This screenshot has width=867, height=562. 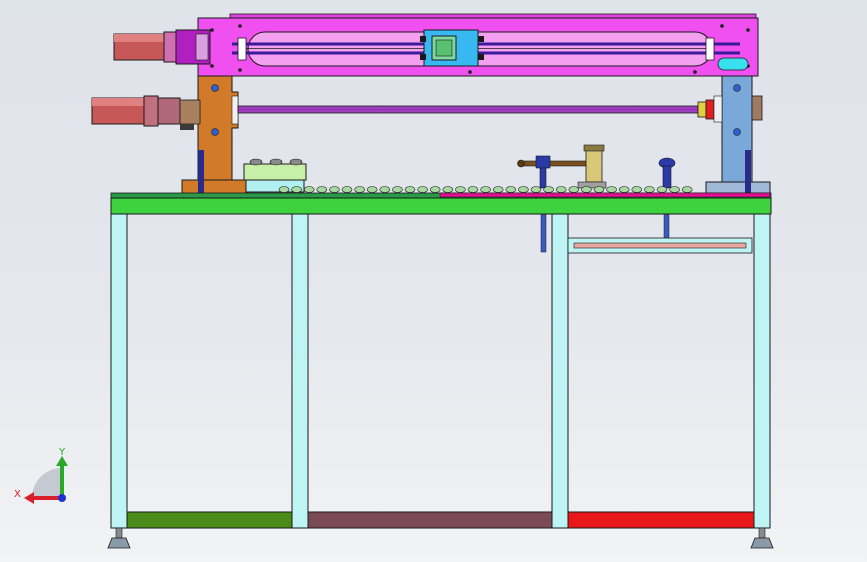 I want to click on triad-quadrant, so click(x=47, y=483).